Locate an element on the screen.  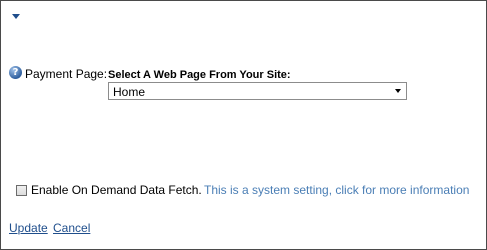
update-link: Update is located at coordinates (28, 228).